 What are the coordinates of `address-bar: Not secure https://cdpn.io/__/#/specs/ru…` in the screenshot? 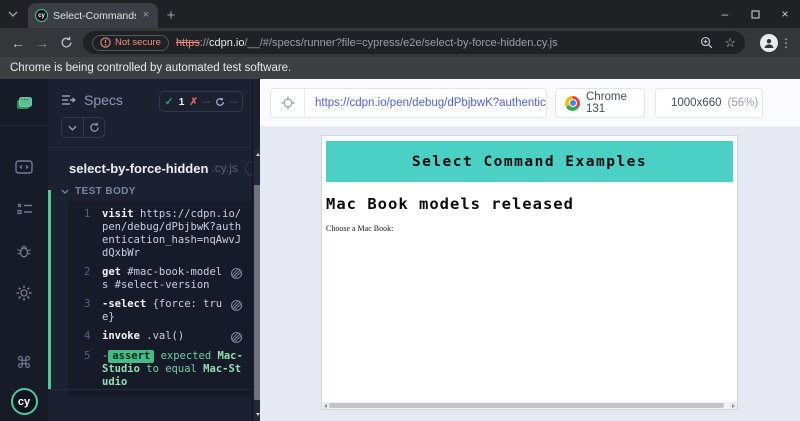 It's located at (414, 42).